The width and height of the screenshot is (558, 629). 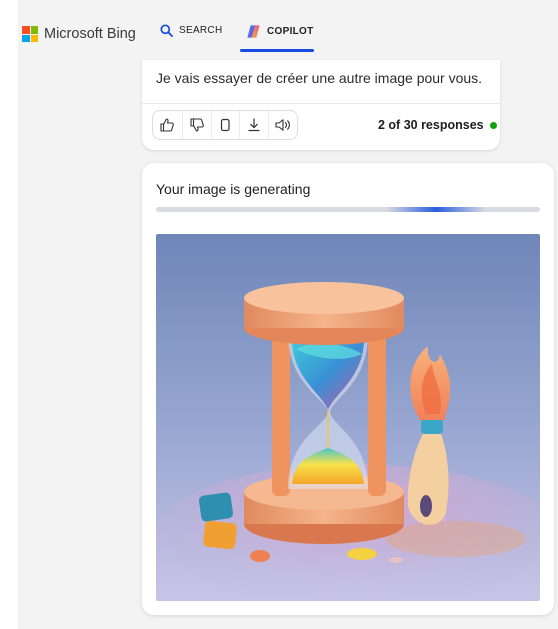 I want to click on response-counter: 2 of 30 responses, so click(x=437, y=125).